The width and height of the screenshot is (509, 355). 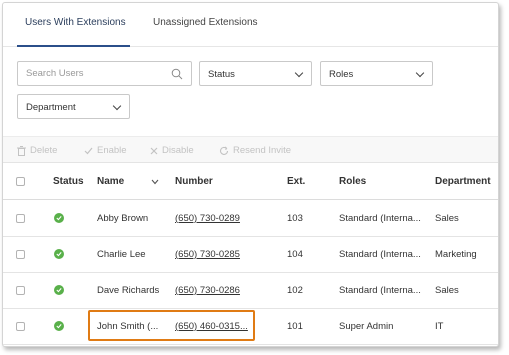 I want to click on refresh-icon, so click(x=224, y=150).